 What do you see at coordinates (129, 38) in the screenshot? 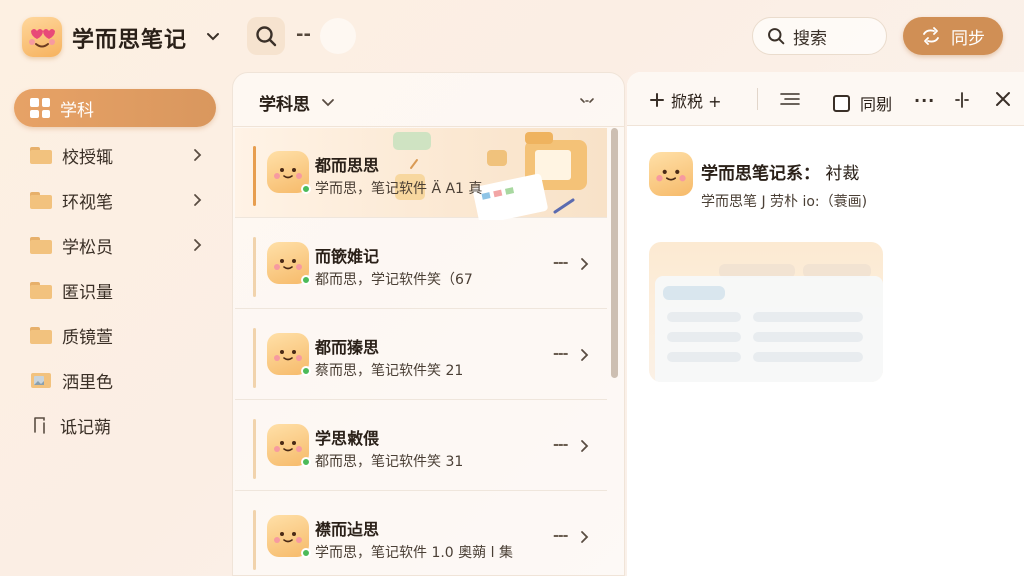
I see `app-title: 学而思笔记` at bounding box center [129, 38].